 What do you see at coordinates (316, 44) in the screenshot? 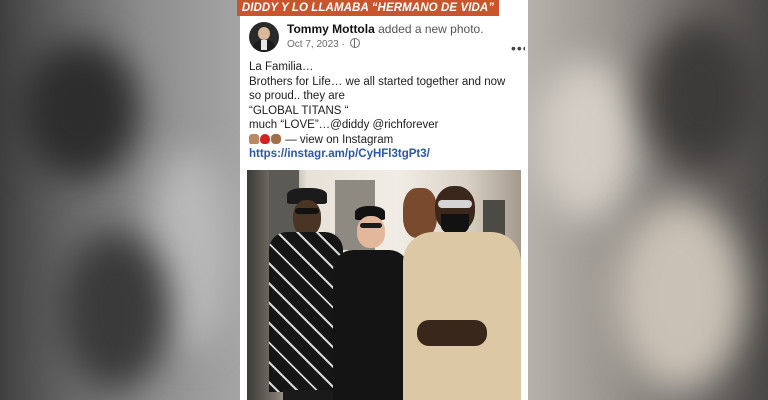
I see `post-date: Oct 7, 2023 ·` at bounding box center [316, 44].